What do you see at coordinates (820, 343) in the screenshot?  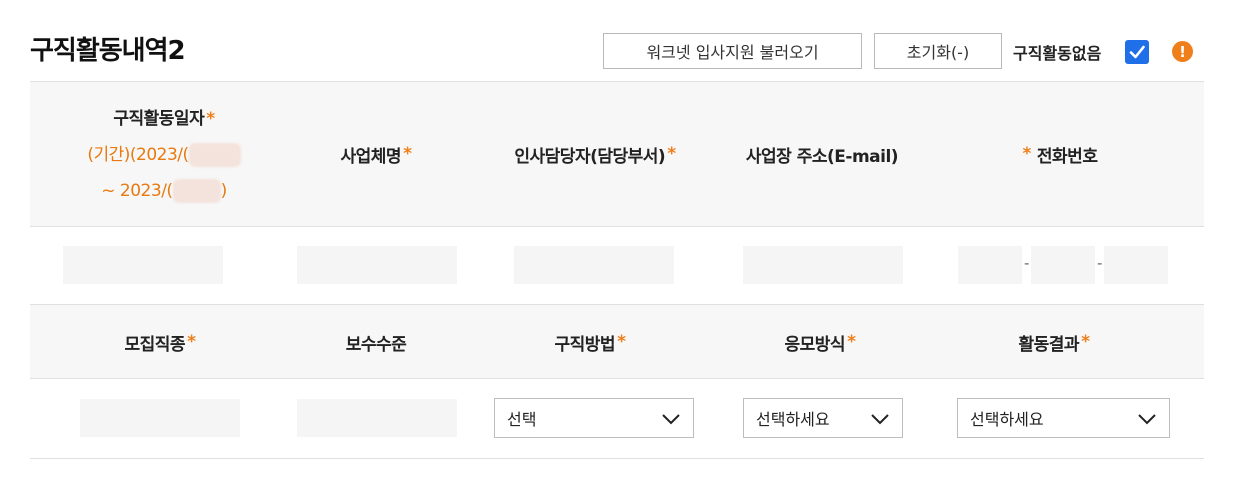 I see `apply-method-header: 응모방식 *` at bounding box center [820, 343].